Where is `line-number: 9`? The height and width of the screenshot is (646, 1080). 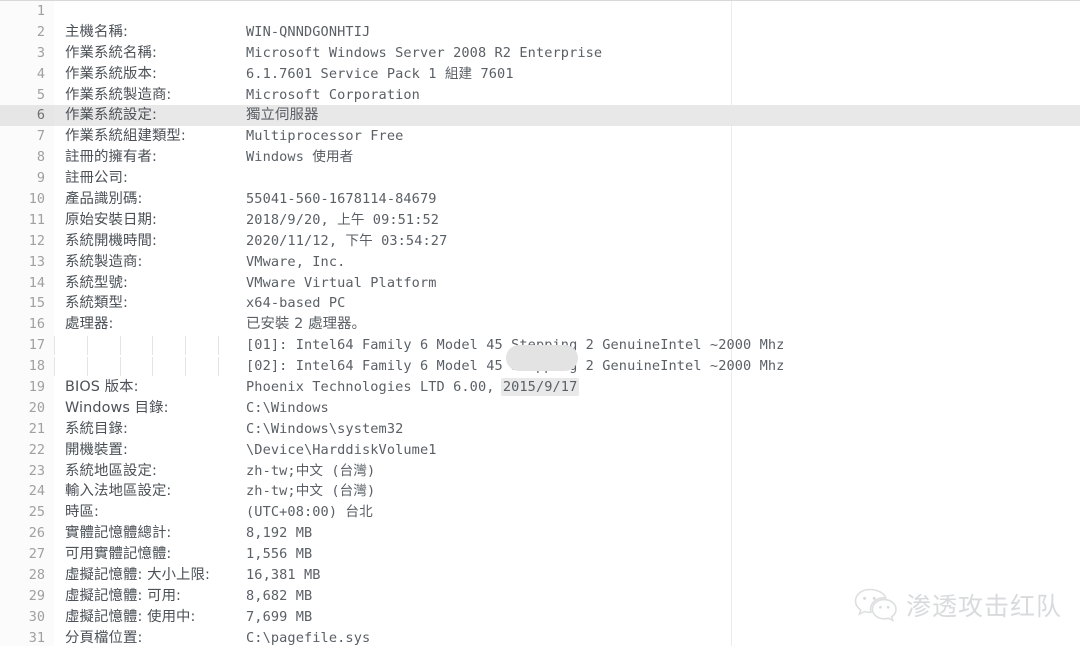
line-number: 9 is located at coordinates (27, 179).